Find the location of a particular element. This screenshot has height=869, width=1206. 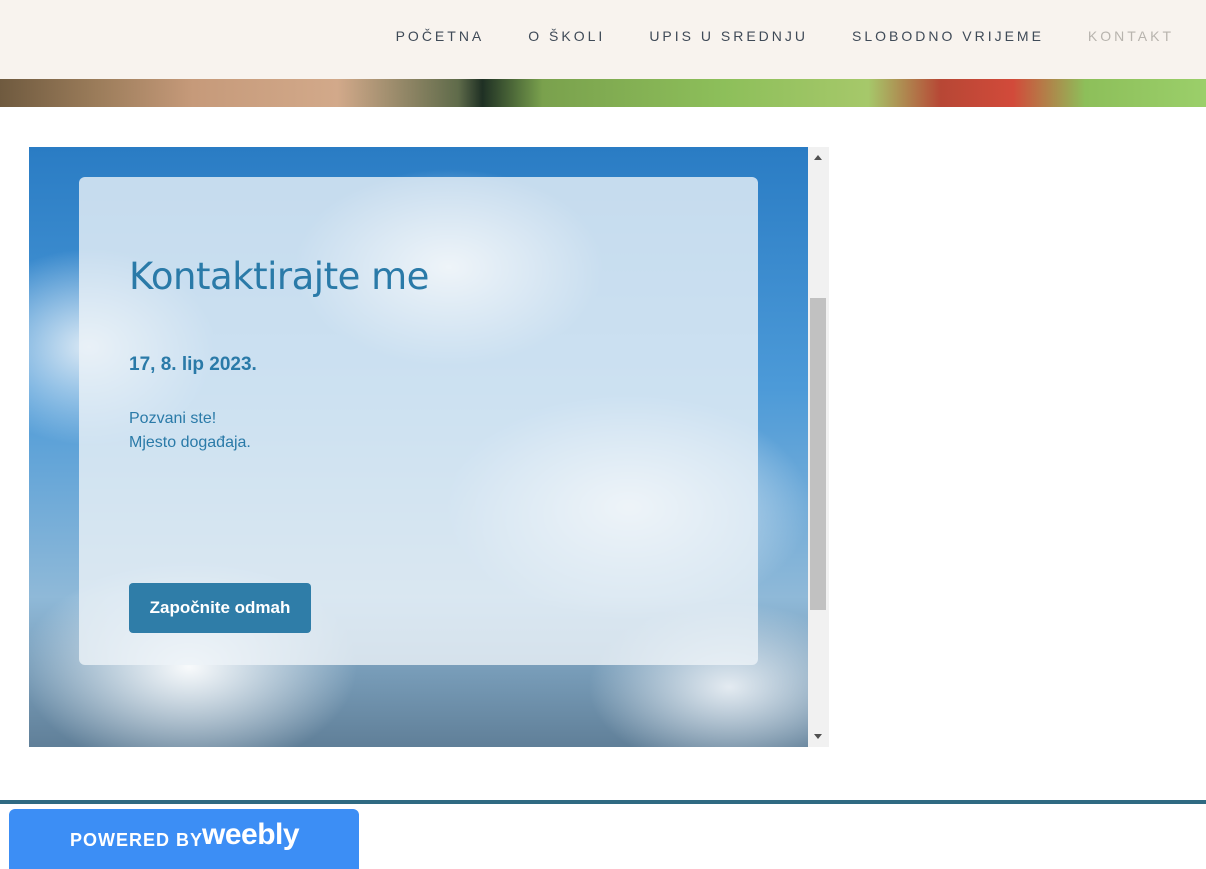

nav-item-slobodno-vrijeme: SLOBODNO VRIJEME is located at coordinates (948, 36).